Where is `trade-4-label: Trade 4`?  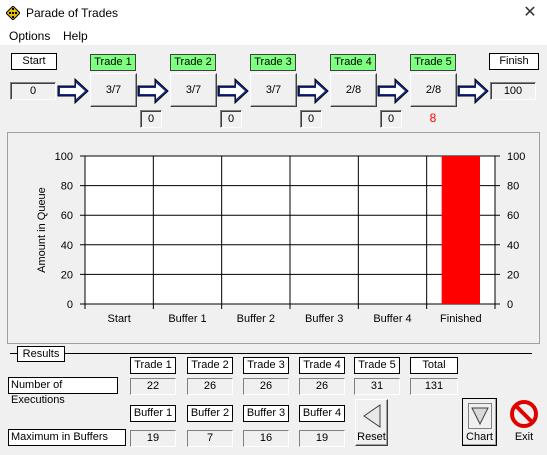
trade-4-label: Trade 4 is located at coordinates (353, 62).